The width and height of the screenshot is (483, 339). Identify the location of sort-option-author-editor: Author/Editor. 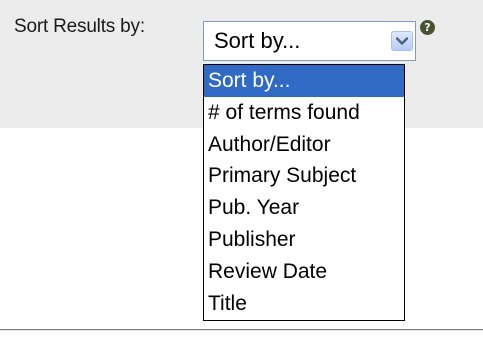
(304, 145).